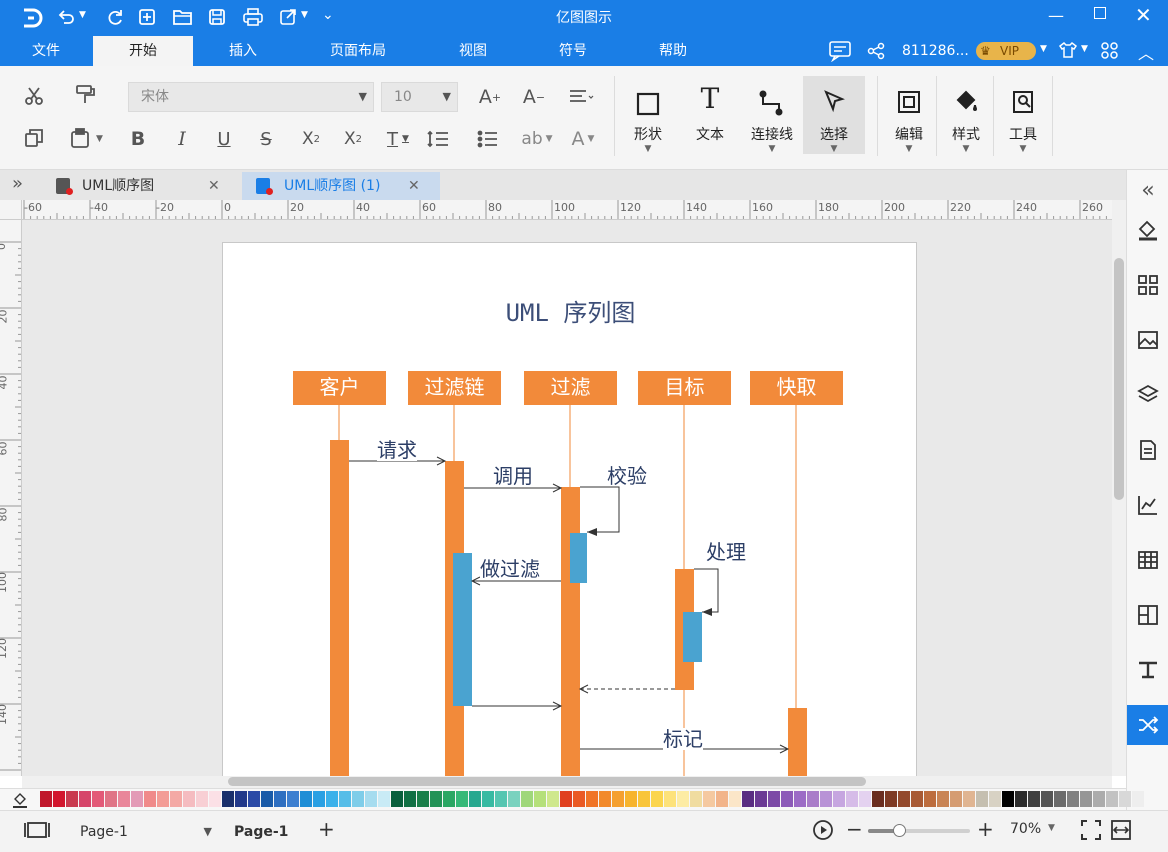  What do you see at coordinates (648, 115) in the screenshot?
I see `shape-button: 形状 ▼` at bounding box center [648, 115].